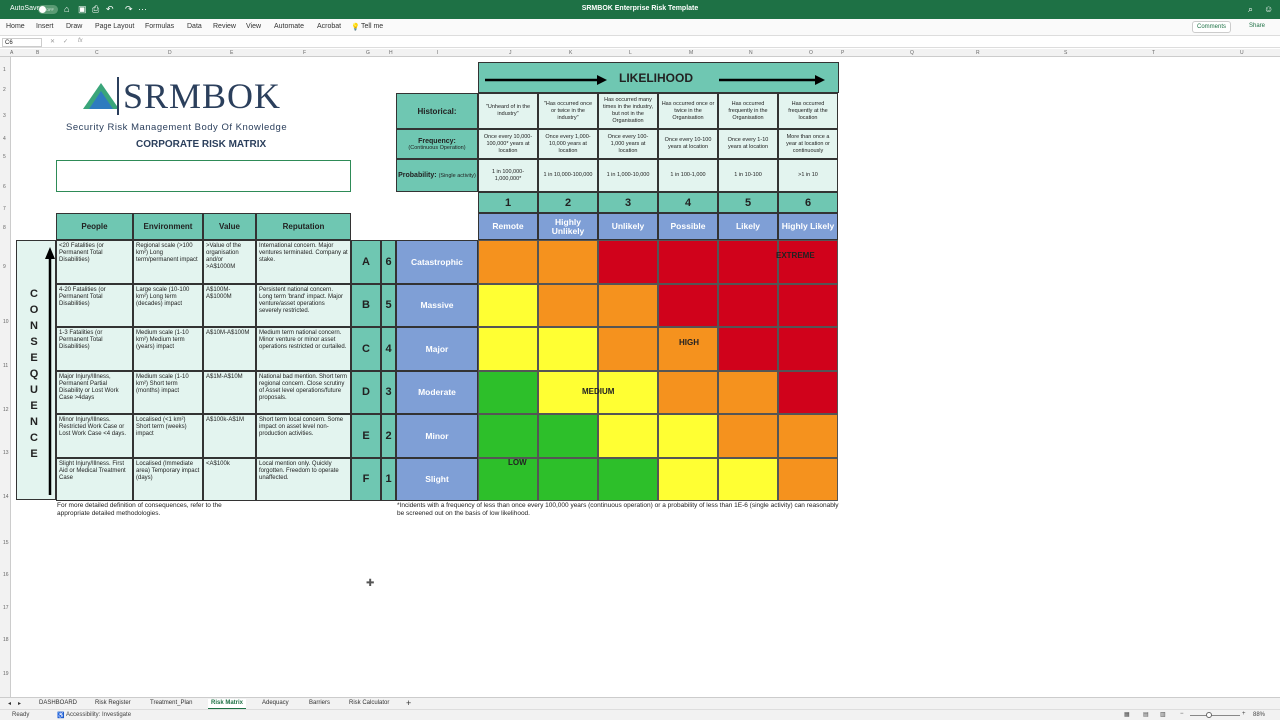 This screenshot has height=720, width=1280. Describe the element at coordinates (1244, 714) in the screenshot. I see `zoom-in-icon: +` at that location.